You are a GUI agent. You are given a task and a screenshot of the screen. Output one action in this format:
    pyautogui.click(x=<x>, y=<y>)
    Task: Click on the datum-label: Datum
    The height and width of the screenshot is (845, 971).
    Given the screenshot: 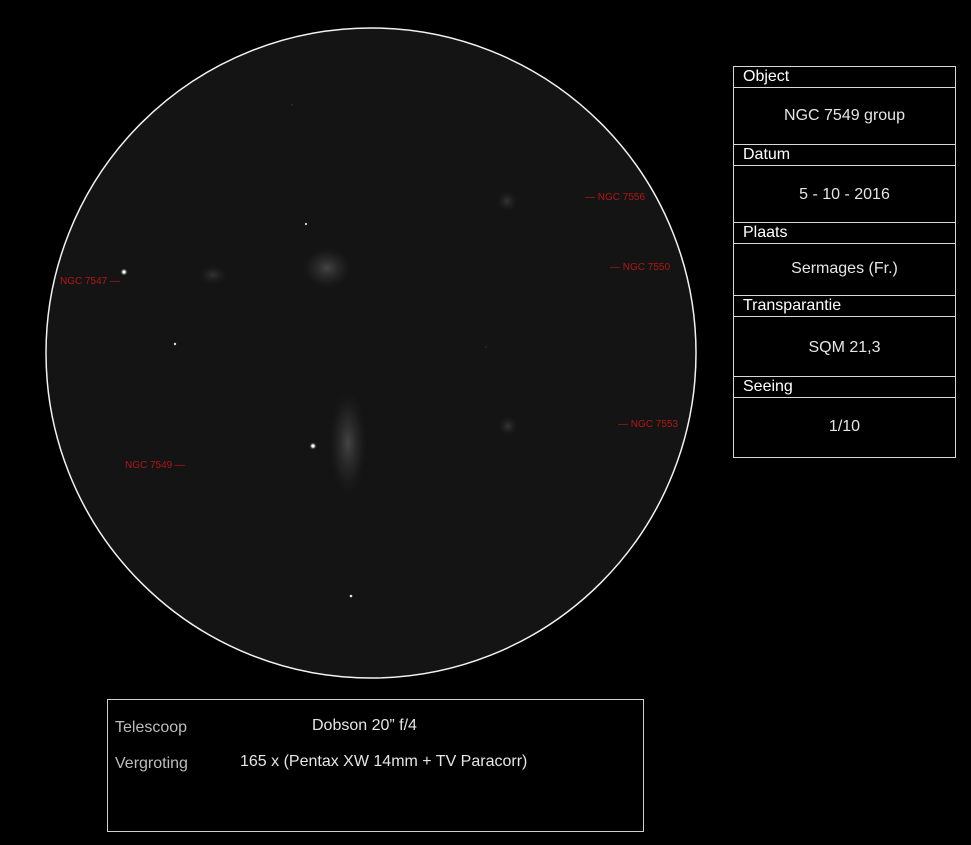 What is the action you would take?
    pyautogui.click(x=844, y=155)
    